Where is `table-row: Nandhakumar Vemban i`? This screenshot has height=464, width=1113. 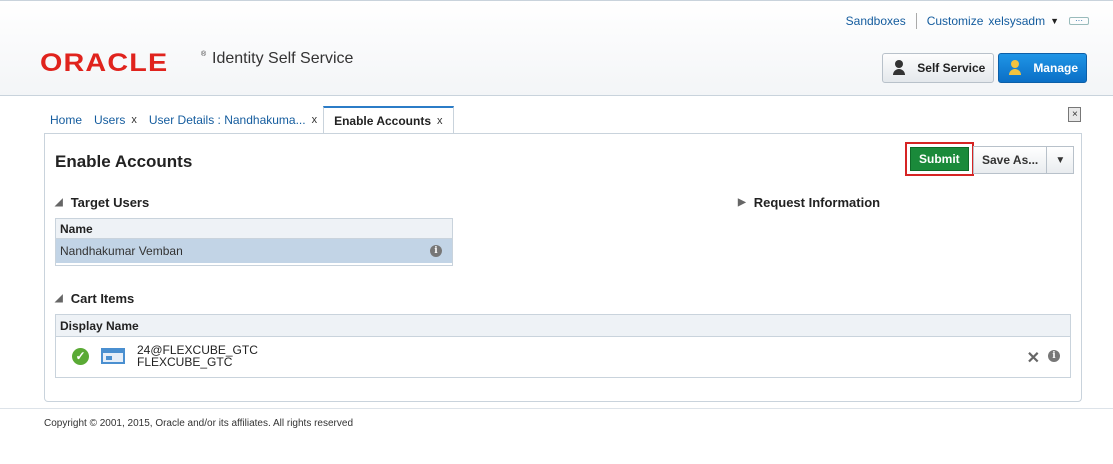
table-row: Nandhakumar Vemban i is located at coordinates (254, 251).